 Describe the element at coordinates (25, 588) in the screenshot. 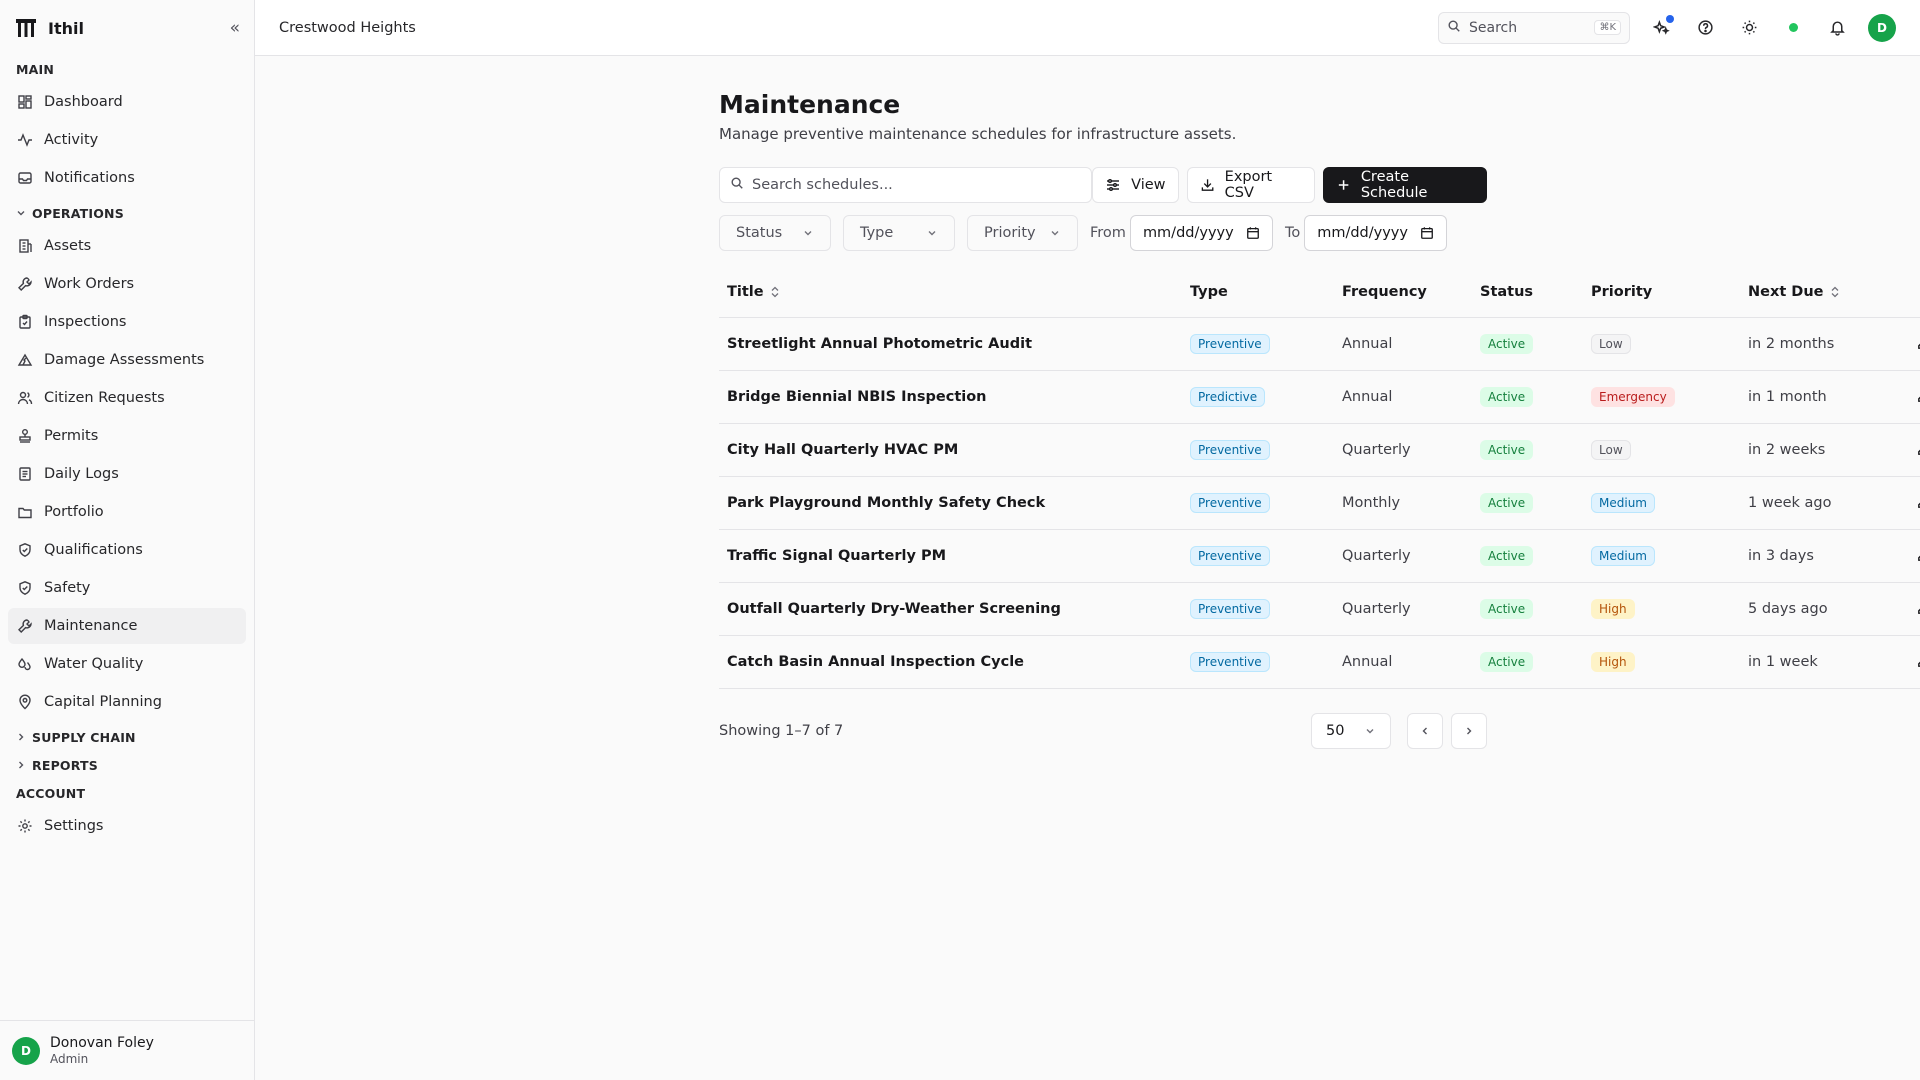

I see `shield-icon` at that location.